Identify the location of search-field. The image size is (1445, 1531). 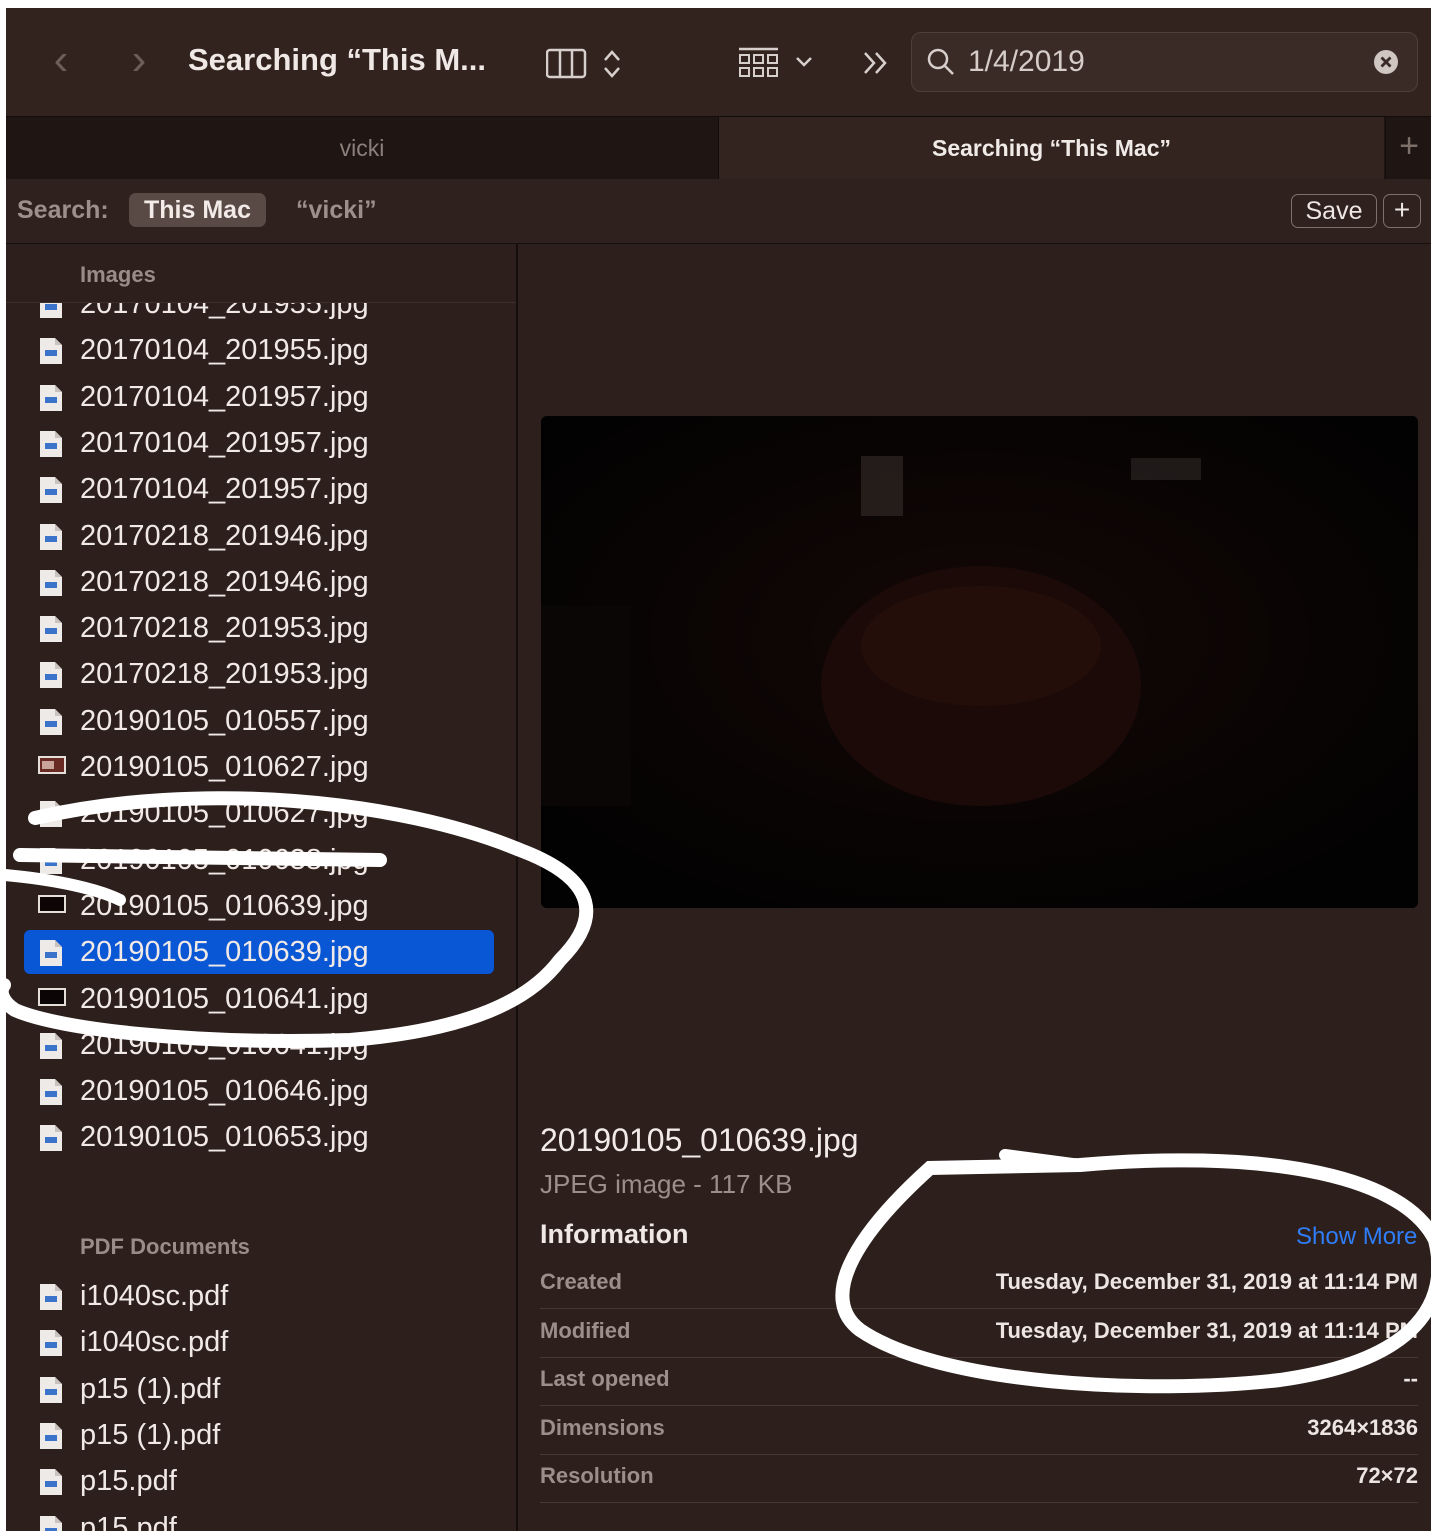
(1164, 62).